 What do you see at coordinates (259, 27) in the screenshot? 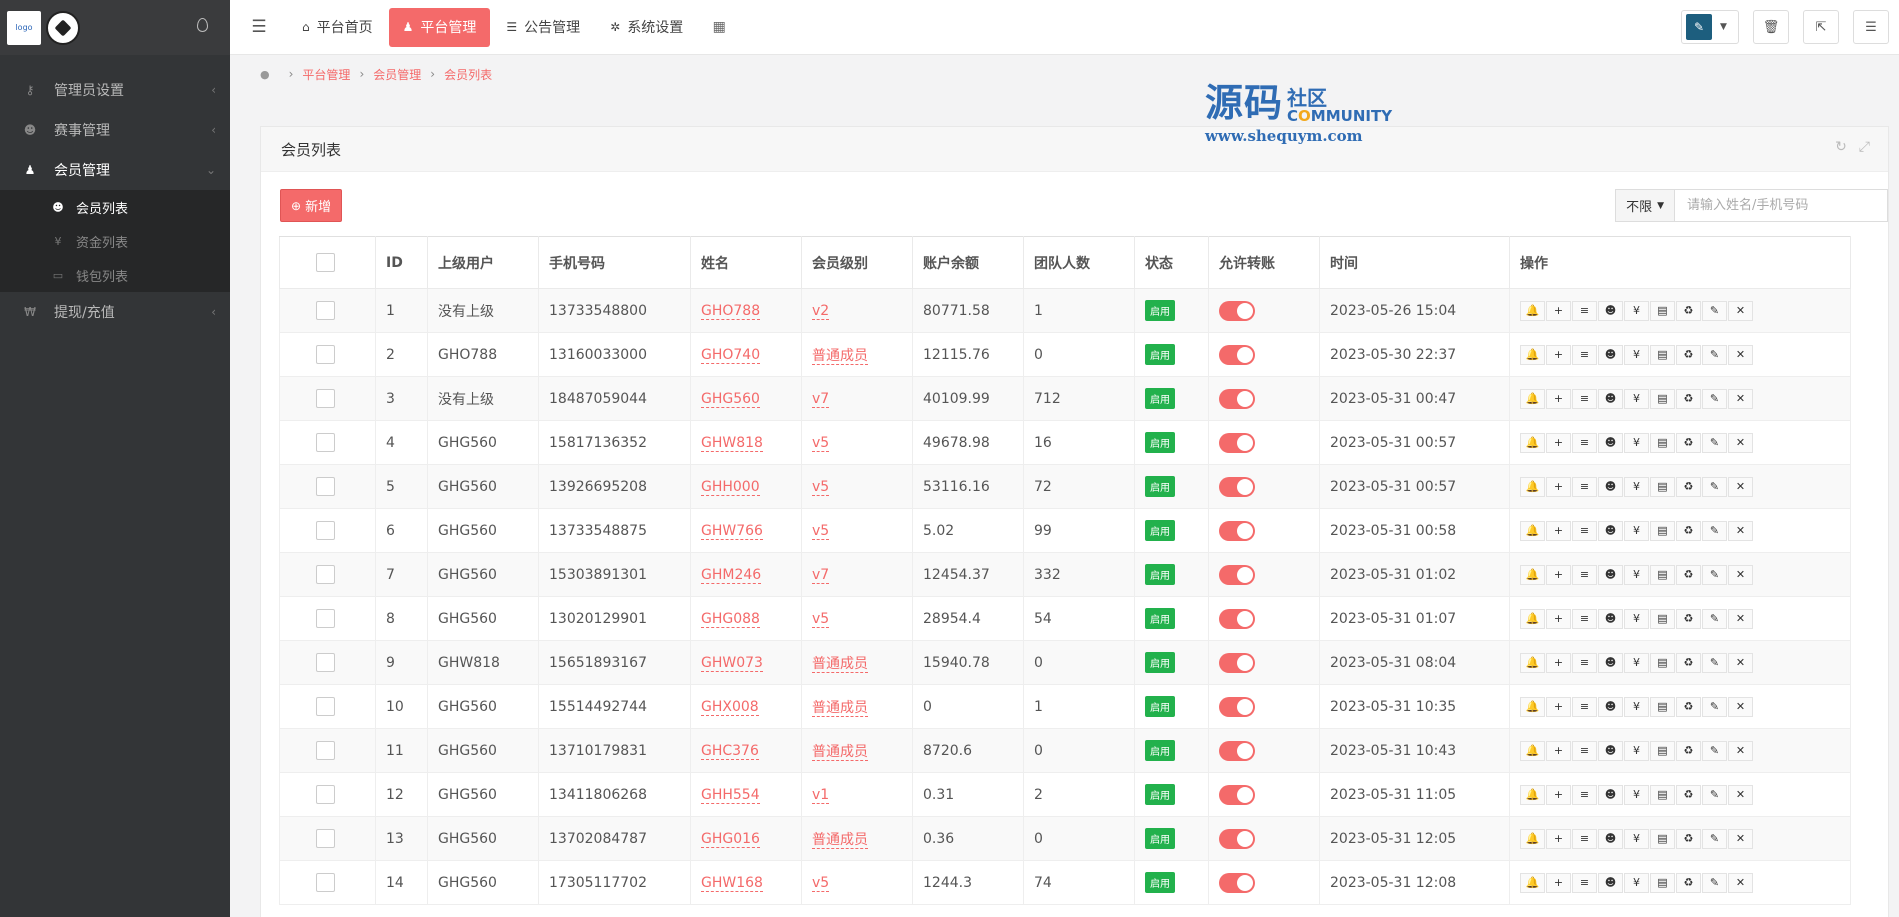
I see `menu-toggle-icon: ☰` at bounding box center [259, 27].